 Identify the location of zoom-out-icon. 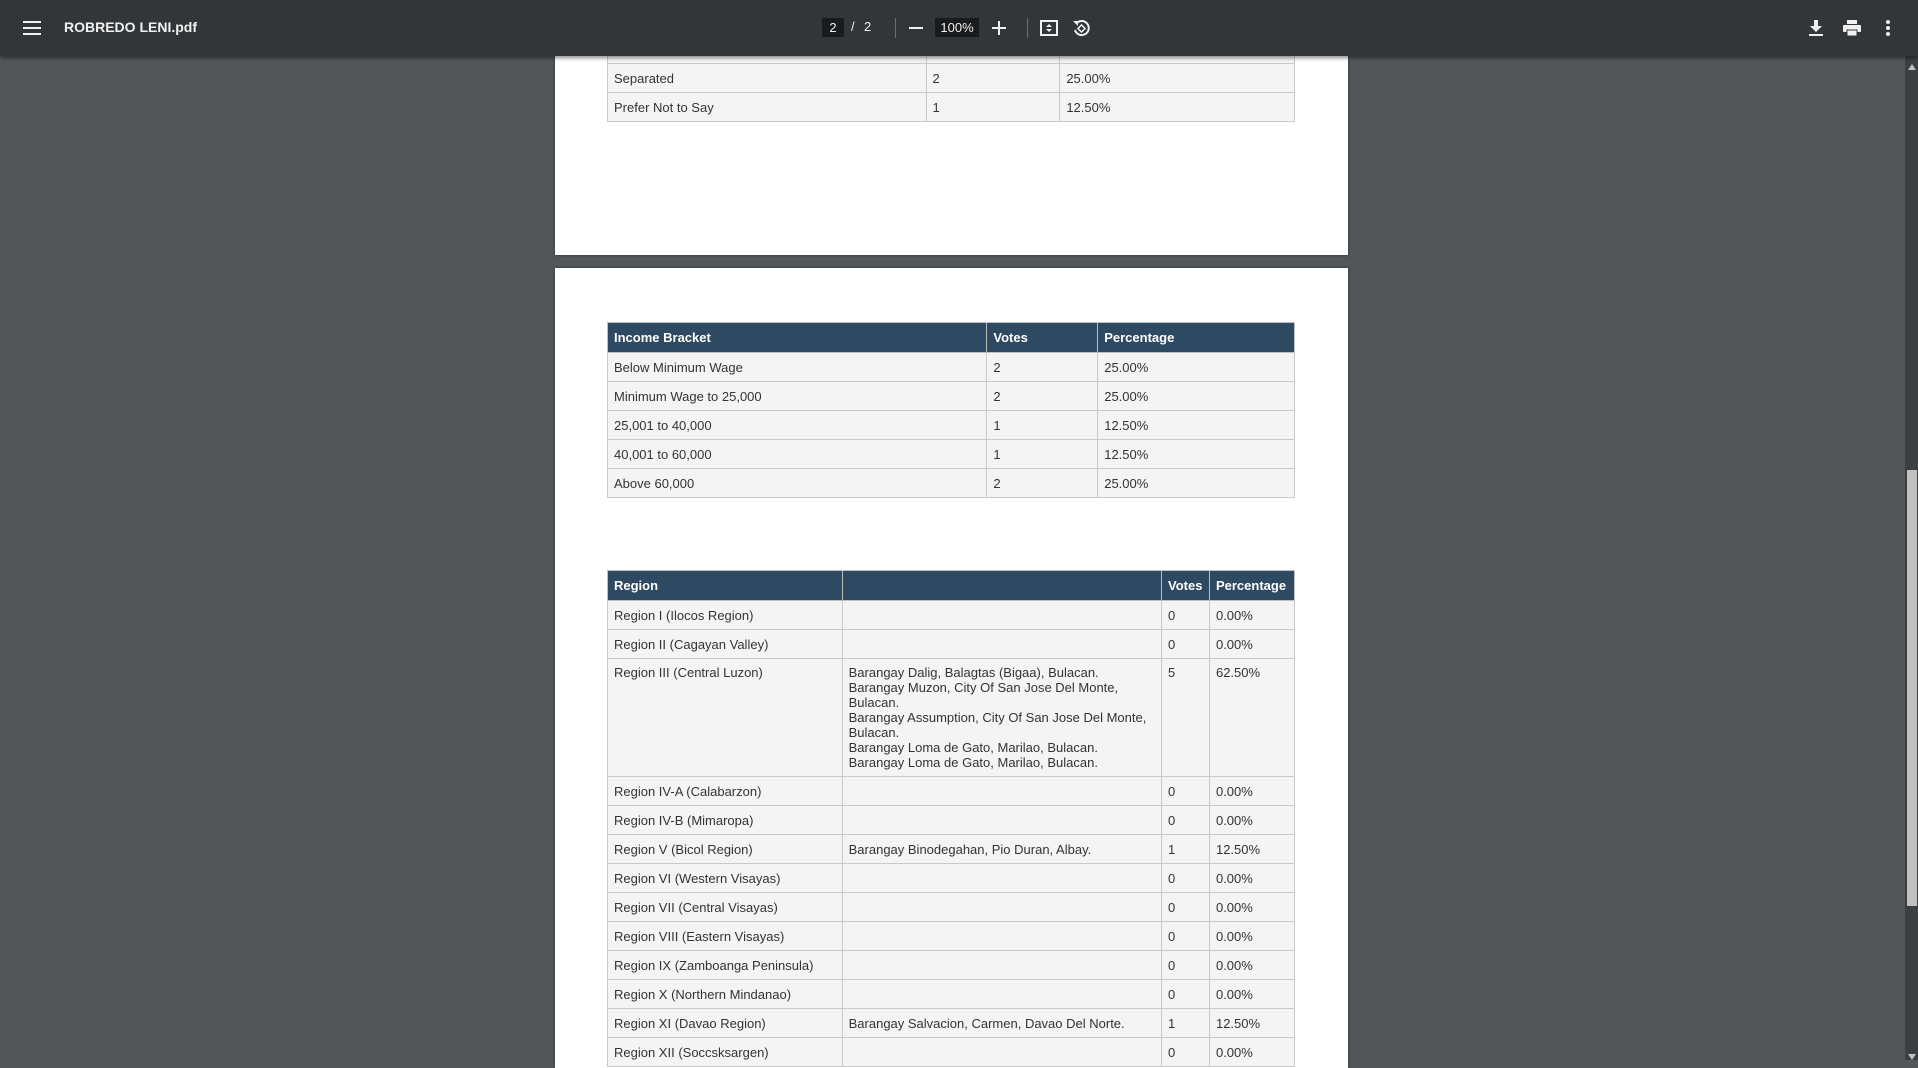
(916, 28).